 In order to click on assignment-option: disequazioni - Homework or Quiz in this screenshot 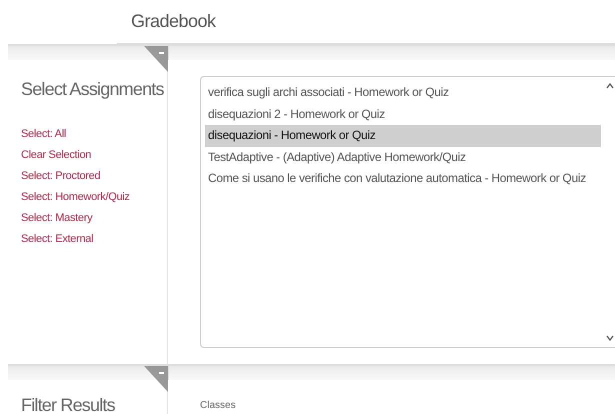, I will do `click(403, 135)`.